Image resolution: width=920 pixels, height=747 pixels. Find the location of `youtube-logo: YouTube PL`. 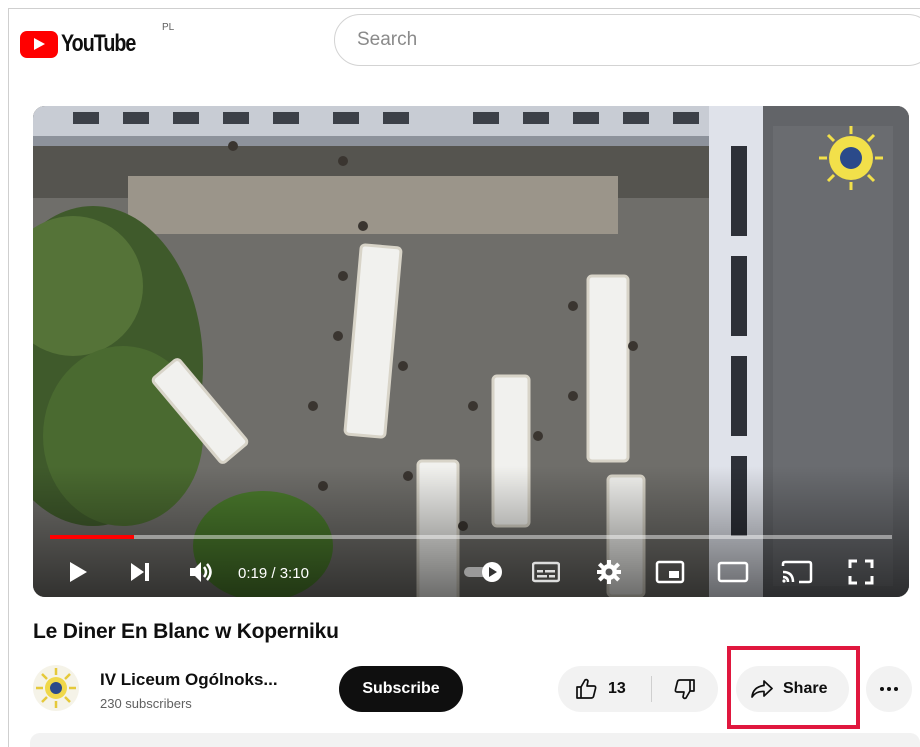

youtube-logo: YouTube PL is located at coordinates (97, 40).